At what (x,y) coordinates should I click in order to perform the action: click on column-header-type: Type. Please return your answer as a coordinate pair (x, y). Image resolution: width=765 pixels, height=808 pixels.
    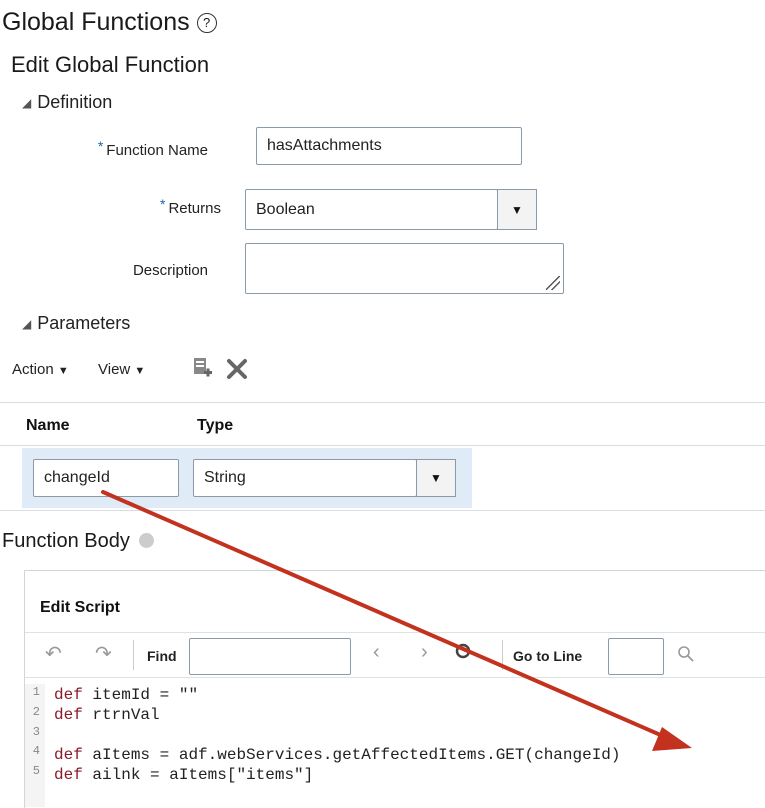
    Looking at the image, I should click on (215, 426).